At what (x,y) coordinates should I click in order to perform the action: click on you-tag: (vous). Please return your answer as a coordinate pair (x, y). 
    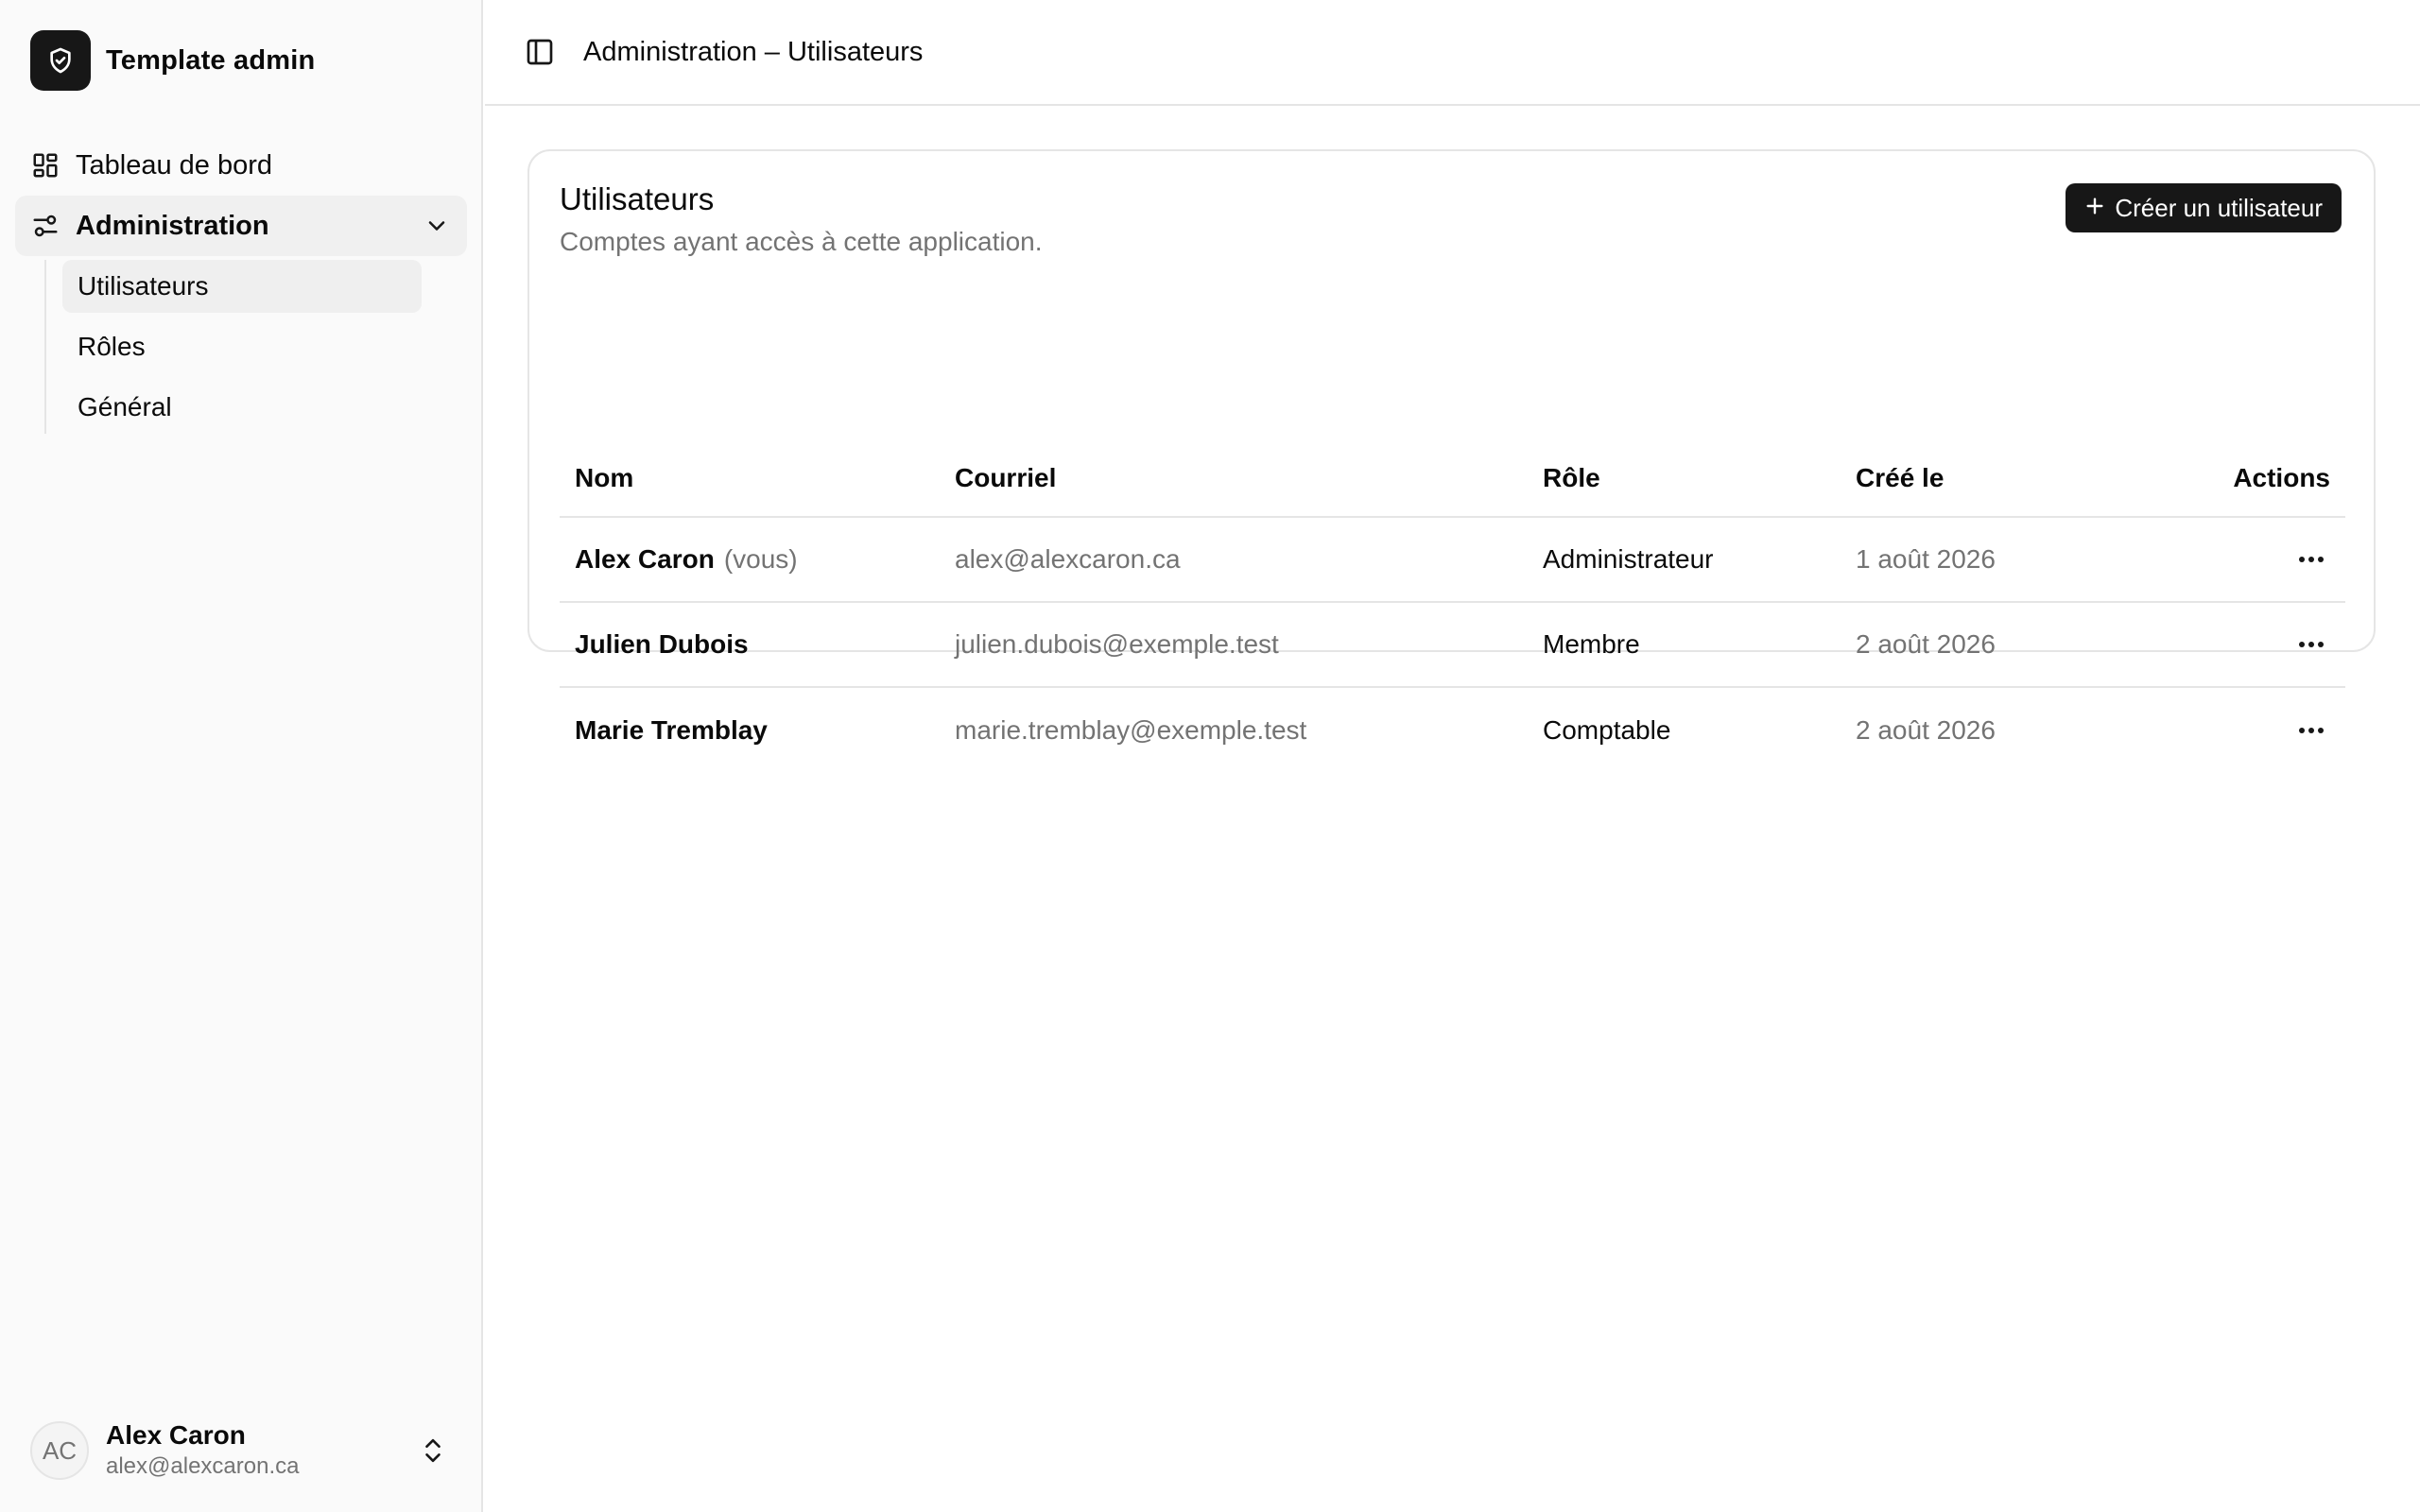
    Looking at the image, I should click on (760, 559).